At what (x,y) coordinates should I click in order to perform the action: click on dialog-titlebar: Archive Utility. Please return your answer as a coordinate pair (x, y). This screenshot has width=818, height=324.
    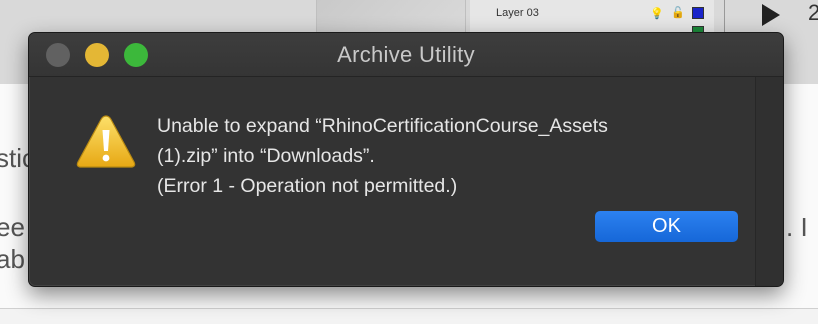
    Looking at the image, I should click on (406, 55).